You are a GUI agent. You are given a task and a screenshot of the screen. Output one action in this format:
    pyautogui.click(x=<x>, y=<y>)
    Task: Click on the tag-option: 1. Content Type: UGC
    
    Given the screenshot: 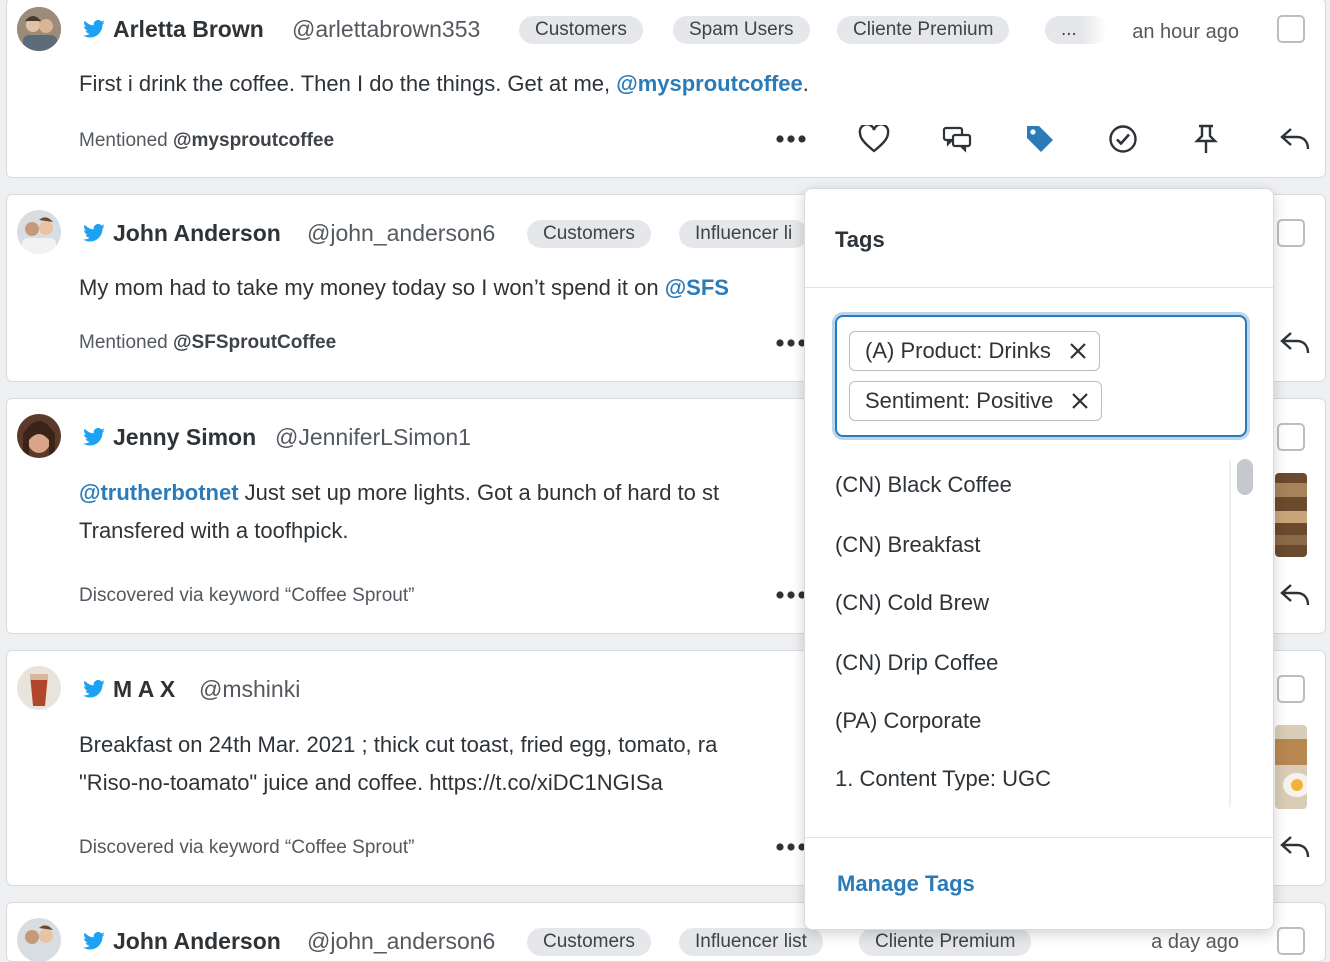 What is the action you would take?
    pyautogui.click(x=943, y=779)
    